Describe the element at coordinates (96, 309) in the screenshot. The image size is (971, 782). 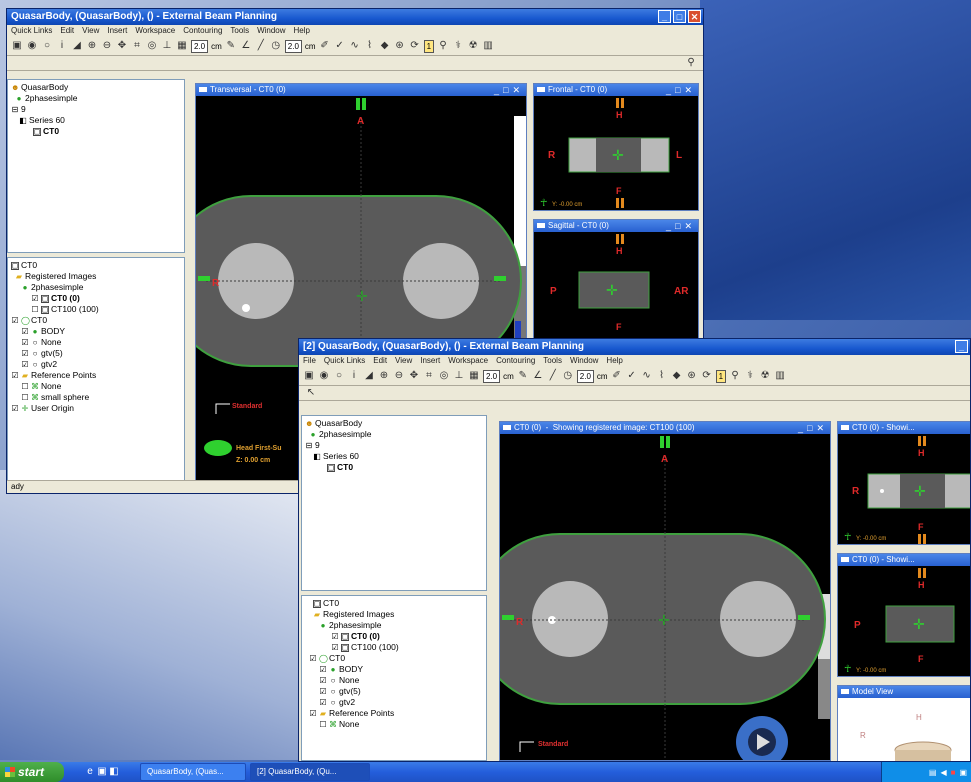
I see `tree-item: ☐ ▣ CT100 (100)` at that location.